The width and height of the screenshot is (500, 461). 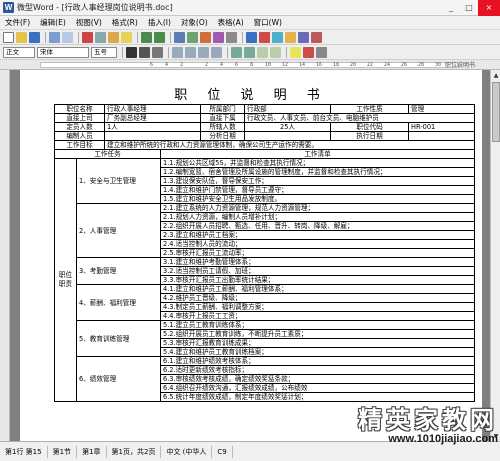 I want to click on header-dept-count: 所辖人数, so click(x=222, y=127).